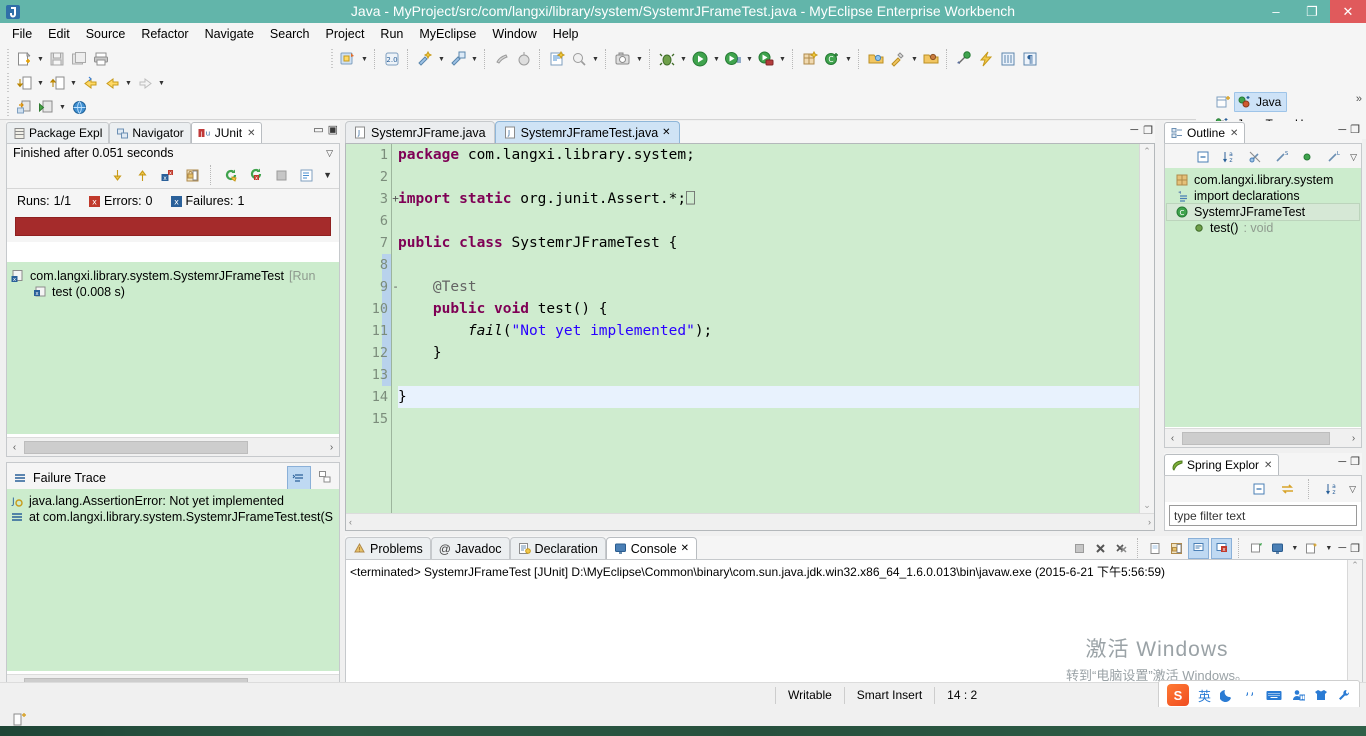 The image size is (1366, 736). I want to click on menu-file: File, so click(22, 34).